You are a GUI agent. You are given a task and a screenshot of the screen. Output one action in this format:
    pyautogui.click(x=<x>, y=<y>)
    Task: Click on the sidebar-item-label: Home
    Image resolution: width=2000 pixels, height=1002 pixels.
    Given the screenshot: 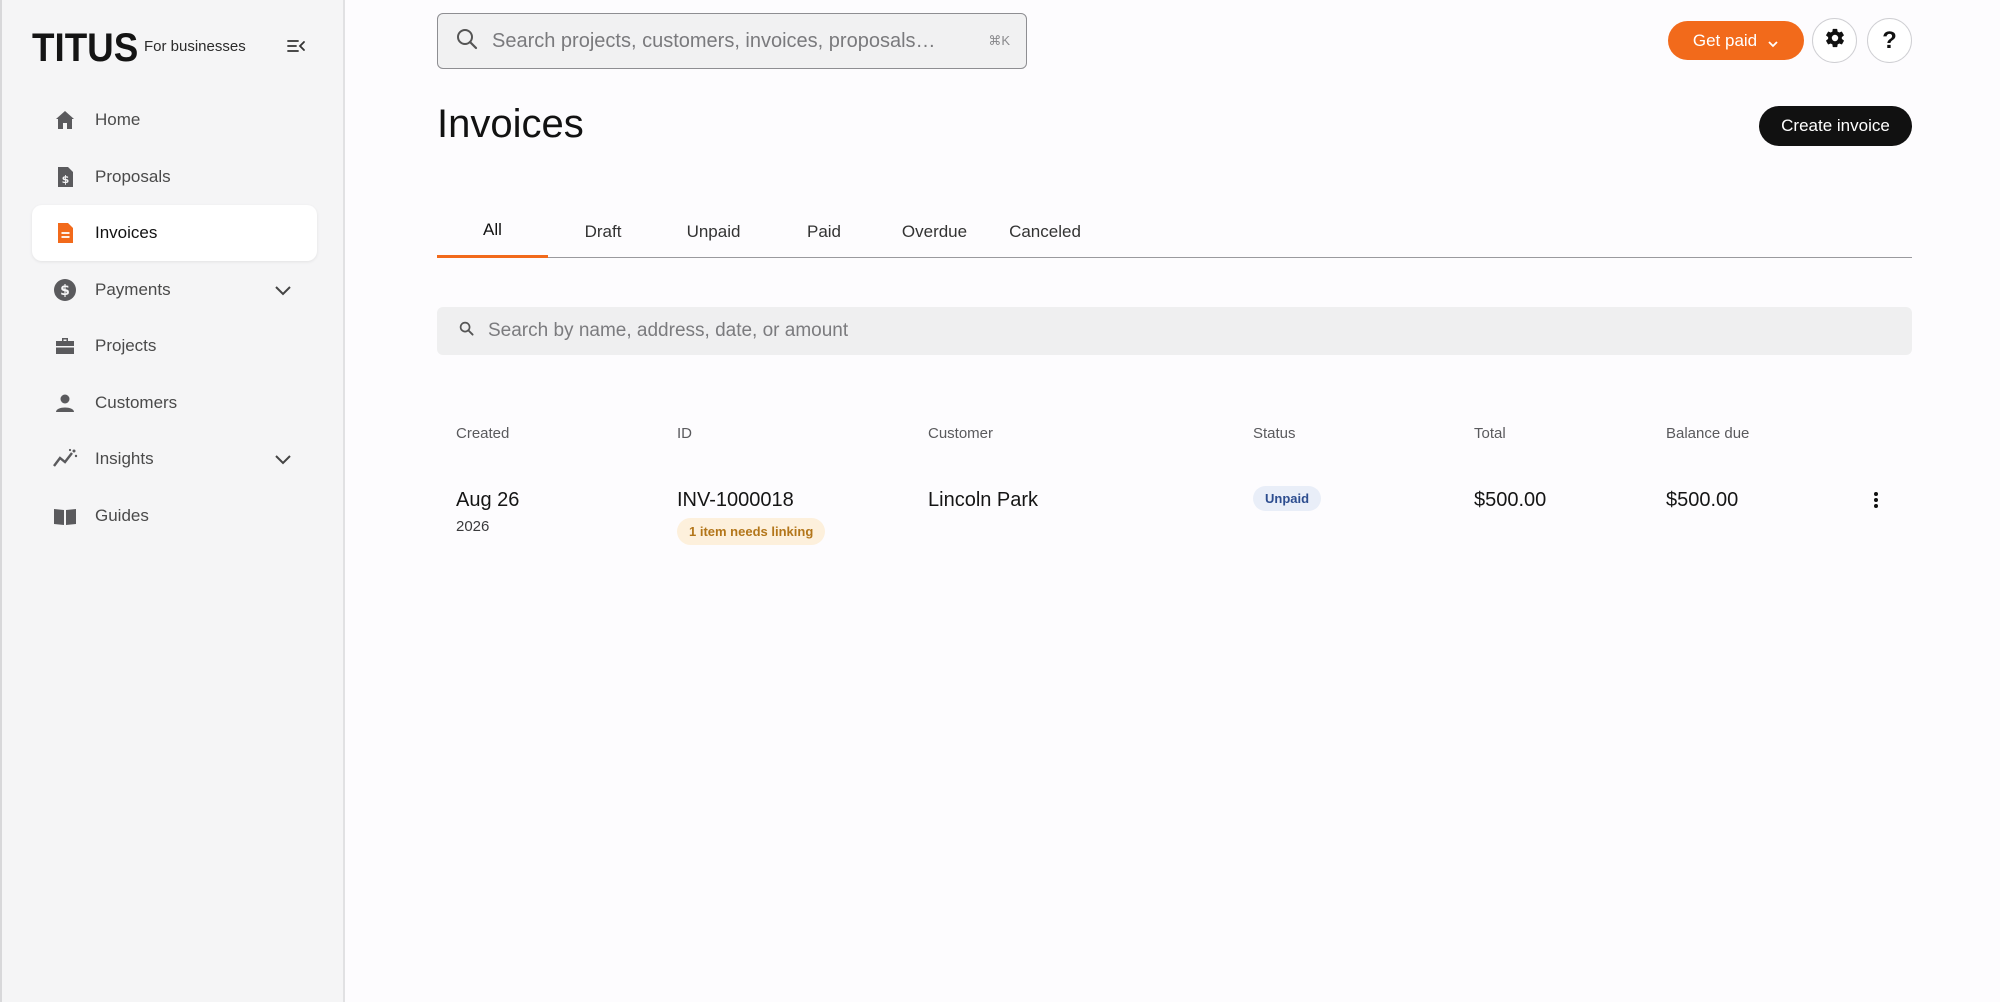 What is the action you would take?
    pyautogui.click(x=118, y=119)
    